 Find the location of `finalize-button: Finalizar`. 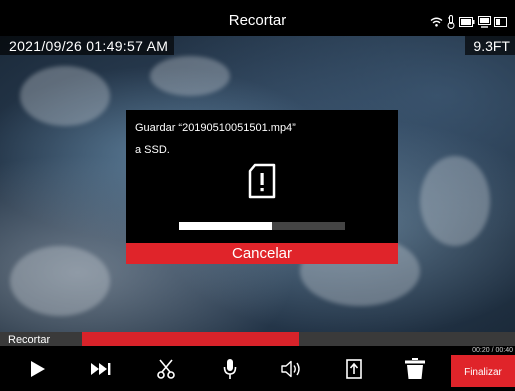

finalize-button: Finalizar is located at coordinates (483, 371).